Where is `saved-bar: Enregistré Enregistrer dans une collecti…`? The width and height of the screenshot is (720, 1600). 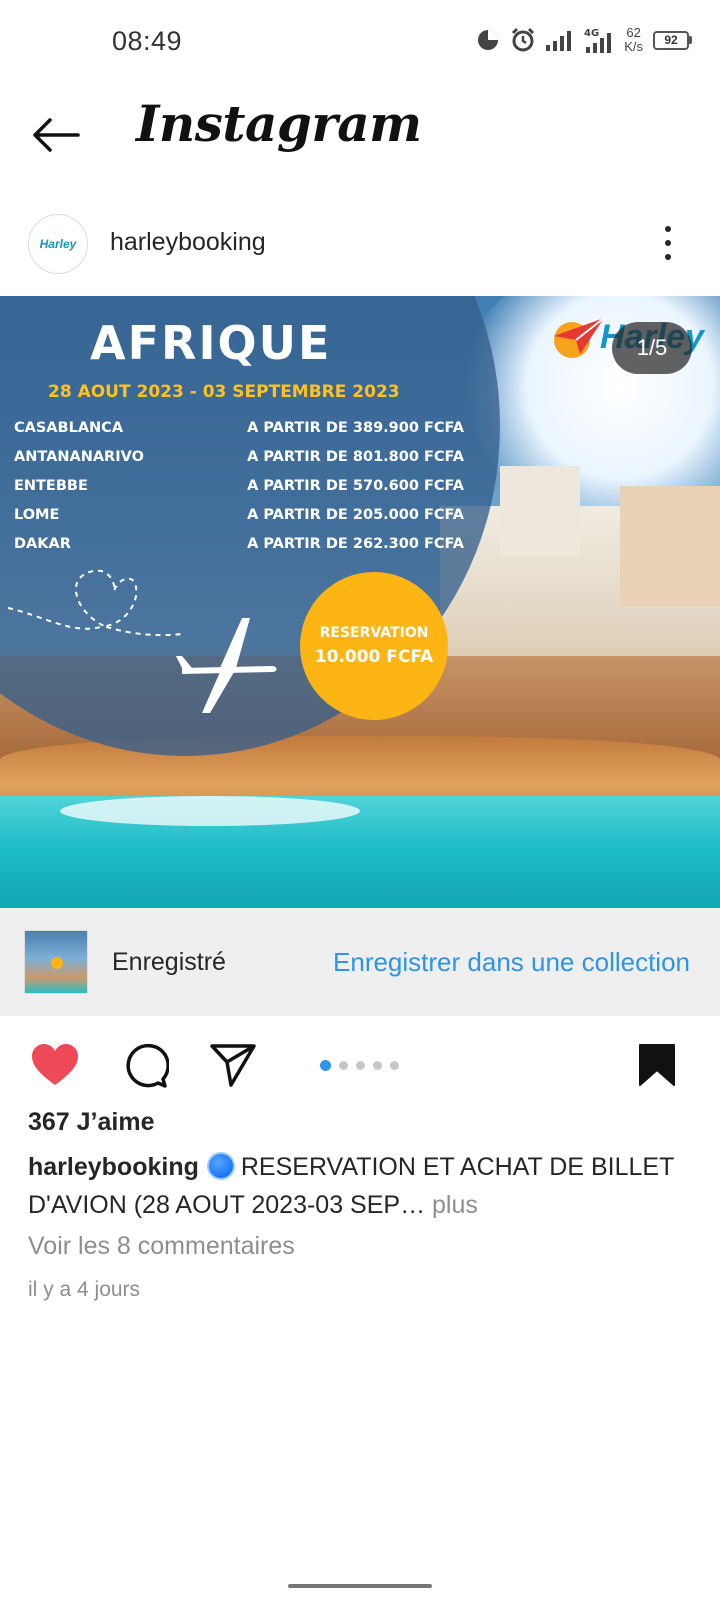
saved-bar: Enregistré Enregistrer dans une collecti… is located at coordinates (360, 962).